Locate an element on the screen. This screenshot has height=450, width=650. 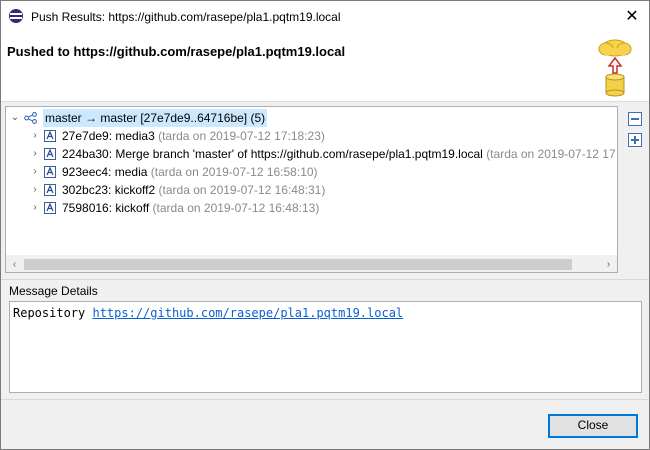
horizontal-scrollbar: ‹ › is located at coordinates (311, 263).